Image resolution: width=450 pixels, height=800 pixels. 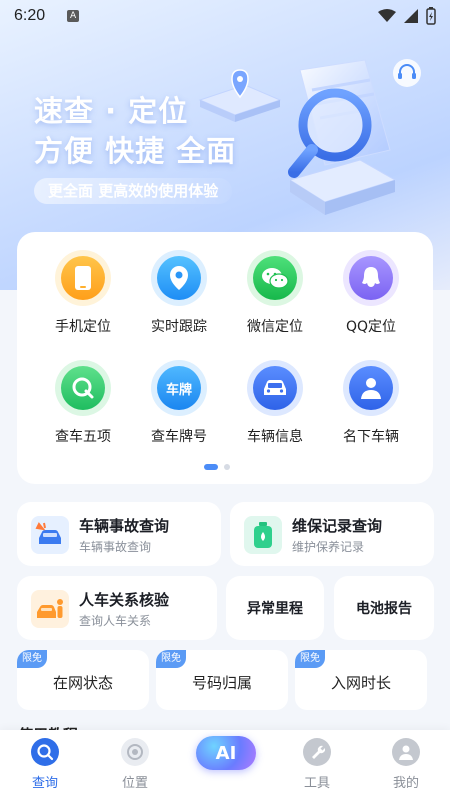 I want to click on grid-item-label: 微信定位, so click(x=275, y=327).